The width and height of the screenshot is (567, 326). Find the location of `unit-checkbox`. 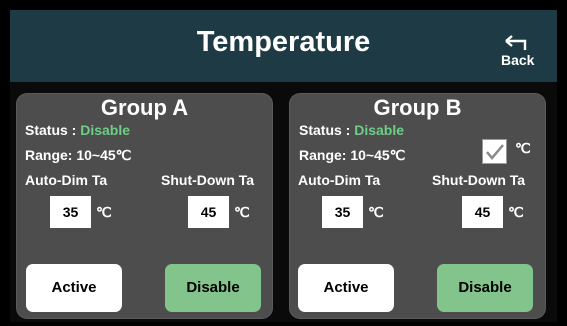

unit-checkbox is located at coordinates (494, 151).